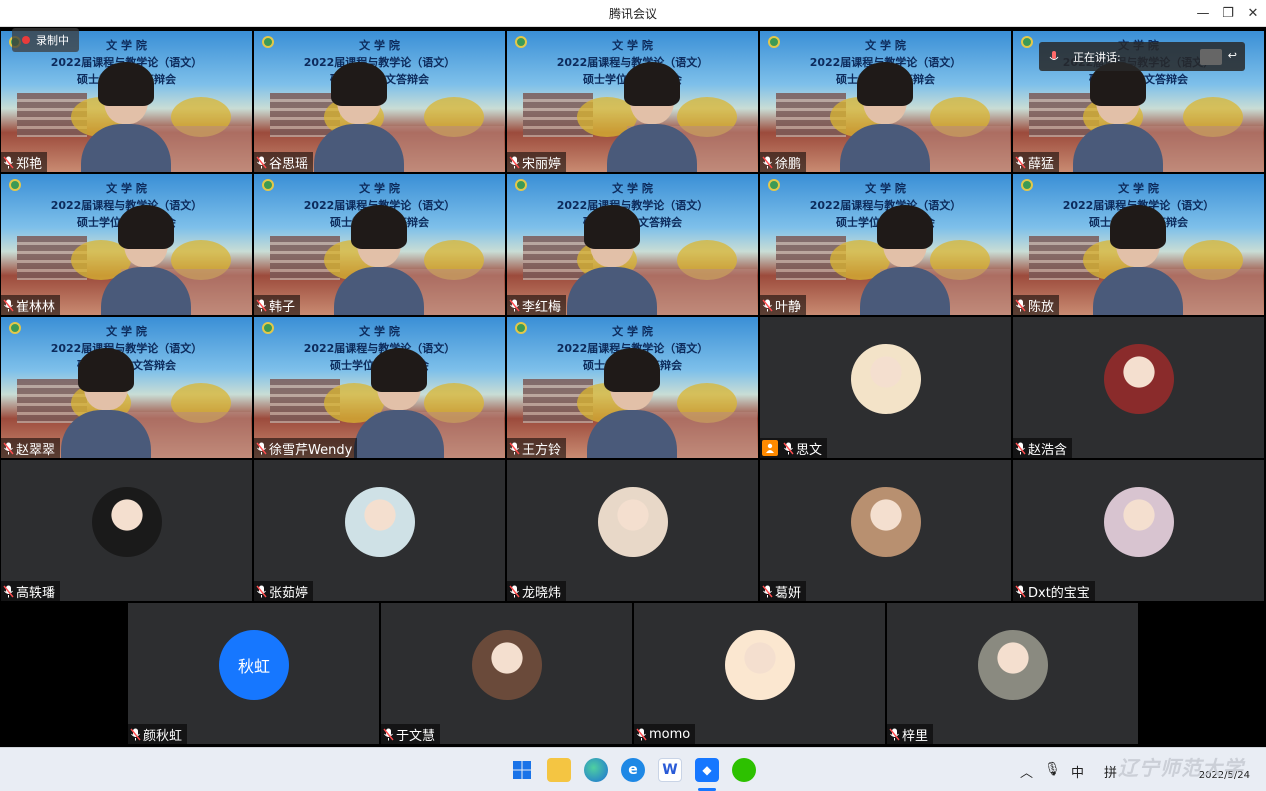 This screenshot has width=1266, height=791. What do you see at coordinates (64, 673) in the screenshot?
I see `empty-slot` at bounding box center [64, 673].